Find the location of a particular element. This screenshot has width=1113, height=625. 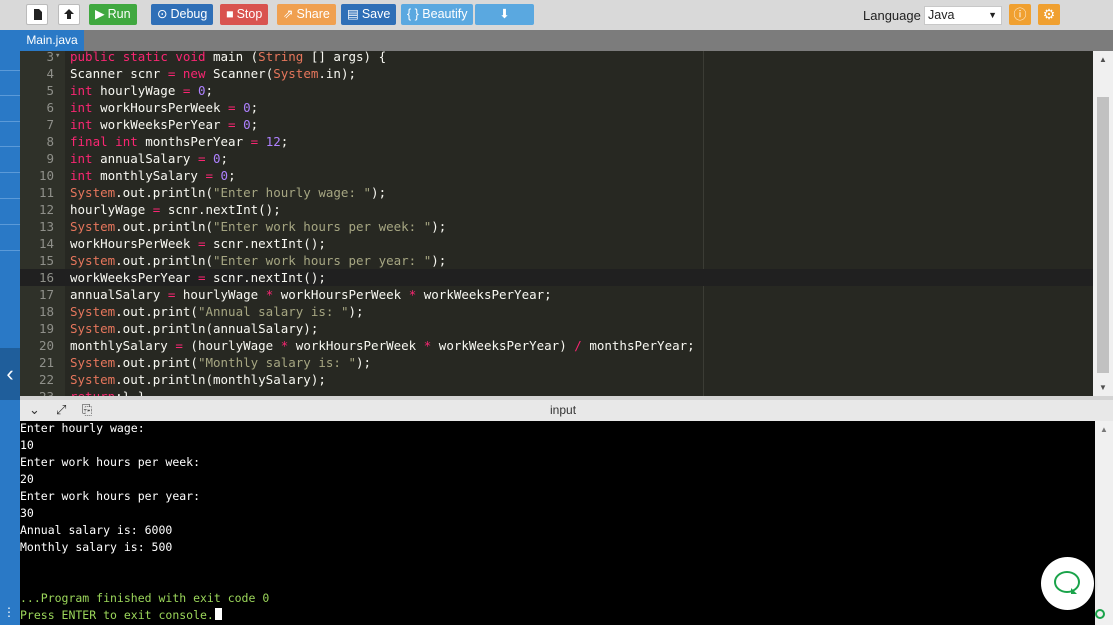

stop-button: ■ Stop is located at coordinates (244, 14).